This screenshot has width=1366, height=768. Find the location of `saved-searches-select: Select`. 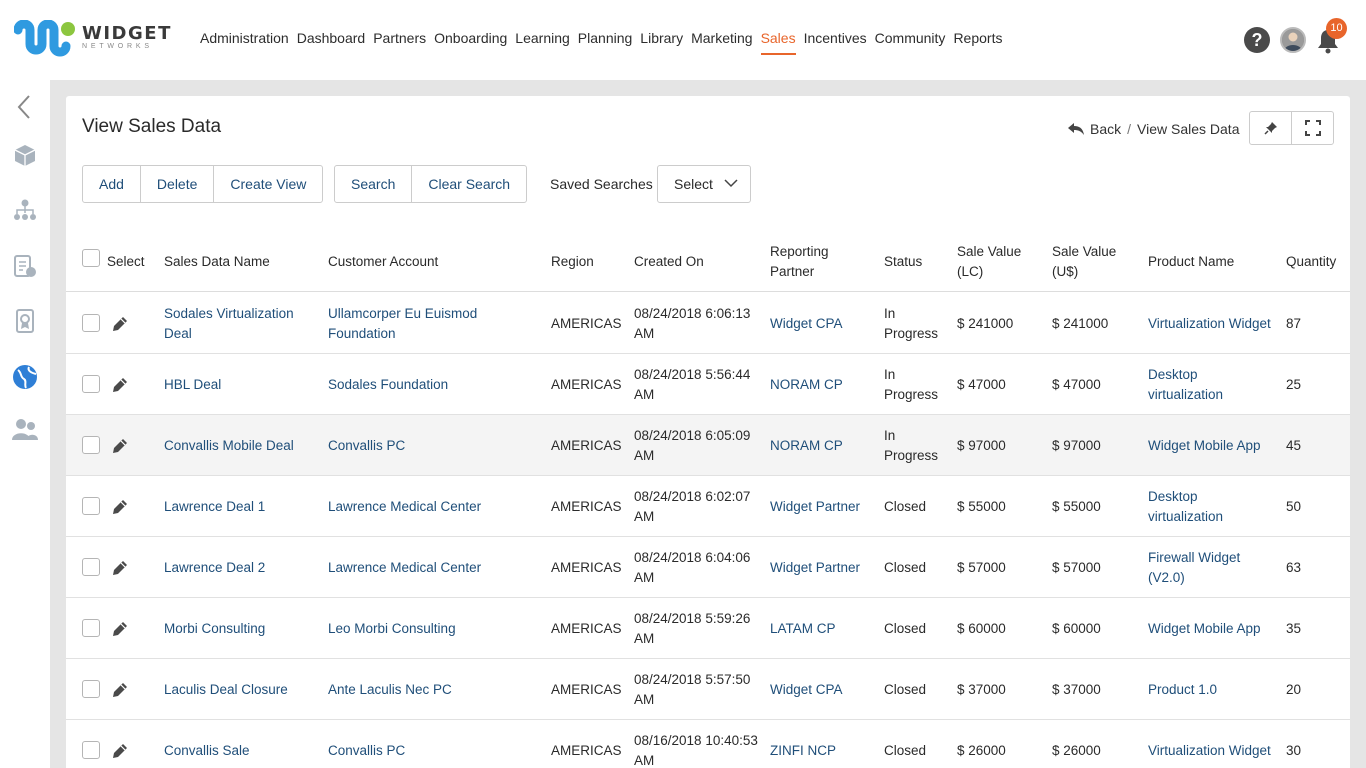

saved-searches-select: Select is located at coordinates (704, 184).